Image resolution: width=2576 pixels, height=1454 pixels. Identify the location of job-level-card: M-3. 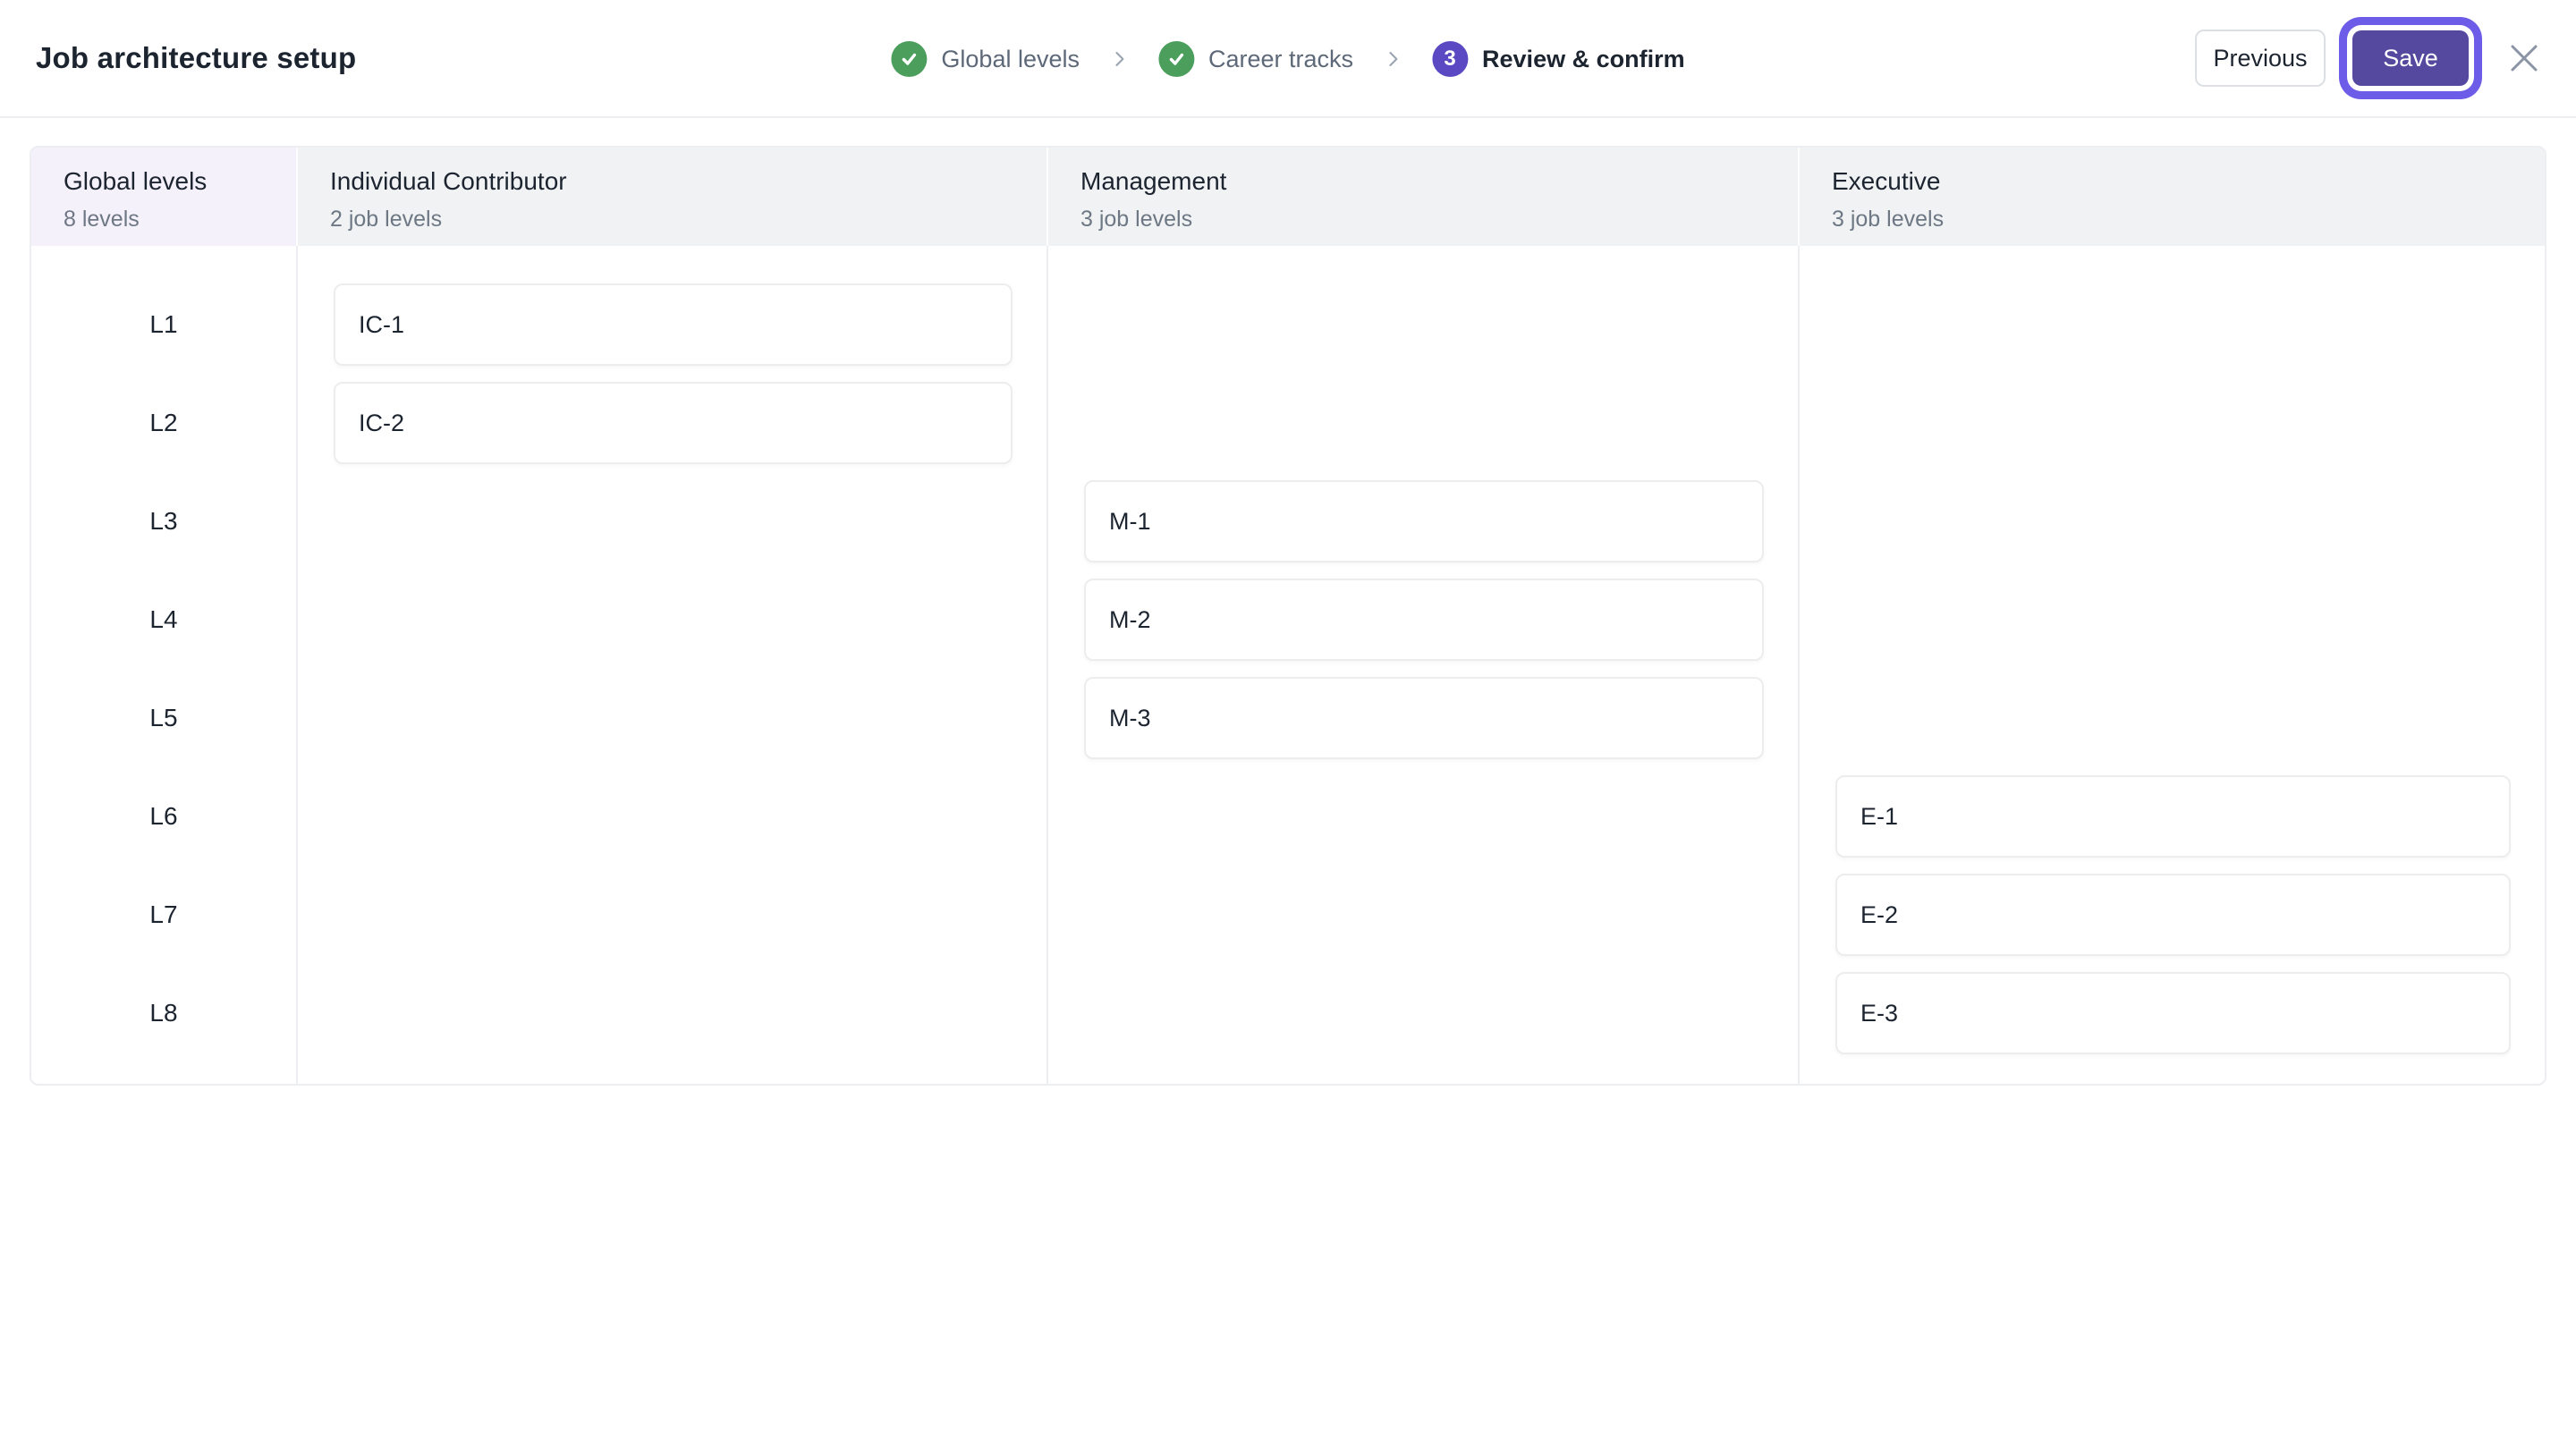
(1424, 718).